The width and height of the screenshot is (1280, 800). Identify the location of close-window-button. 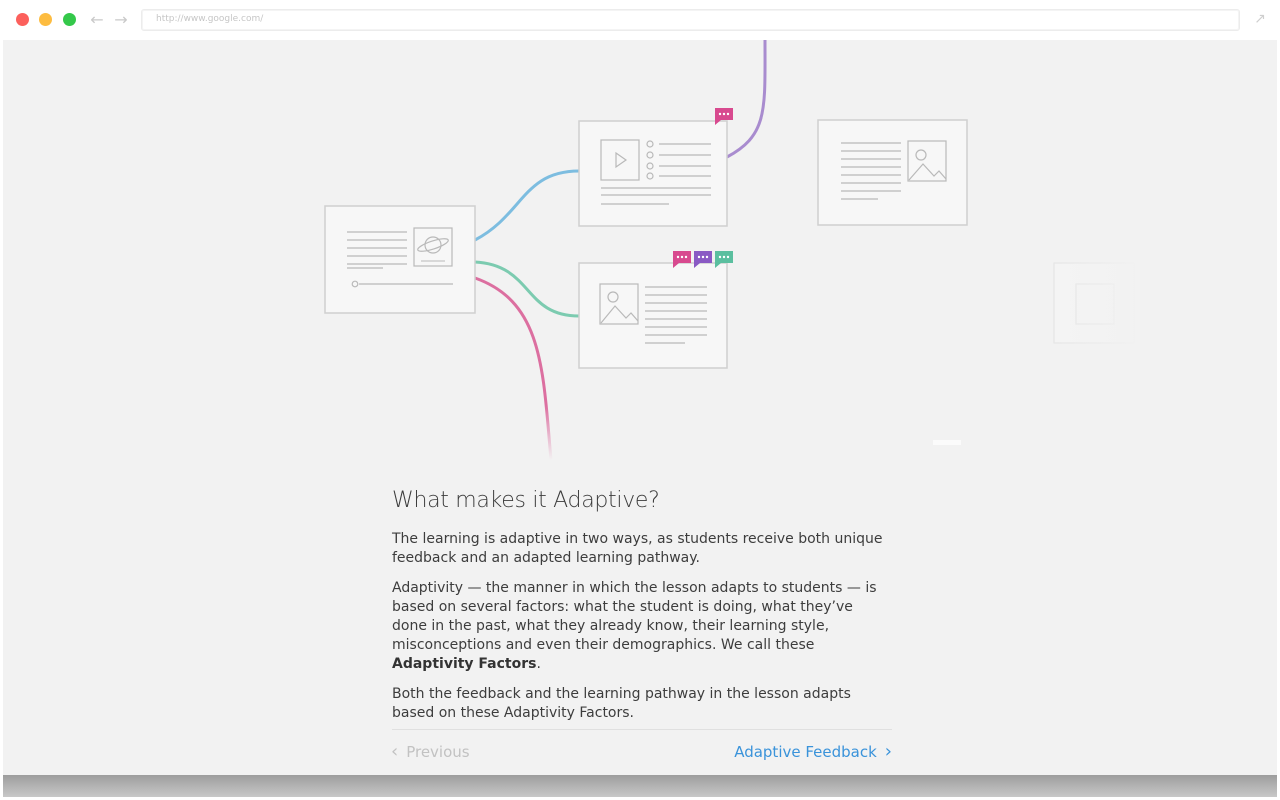
(22, 19).